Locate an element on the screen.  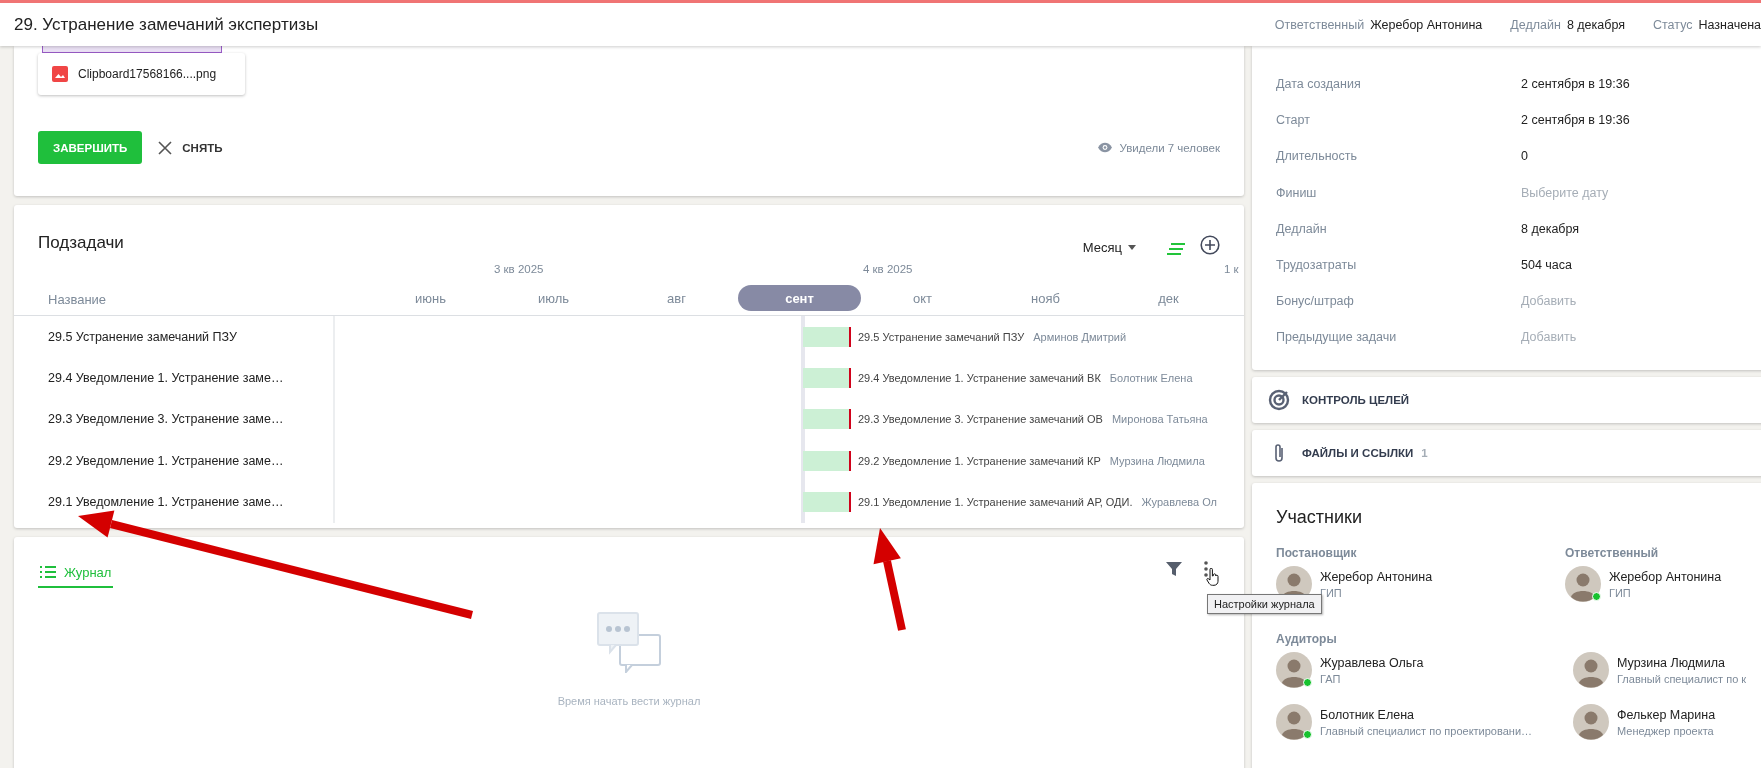
field-value: Жеребор Антонина is located at coordinates (1426, 24).